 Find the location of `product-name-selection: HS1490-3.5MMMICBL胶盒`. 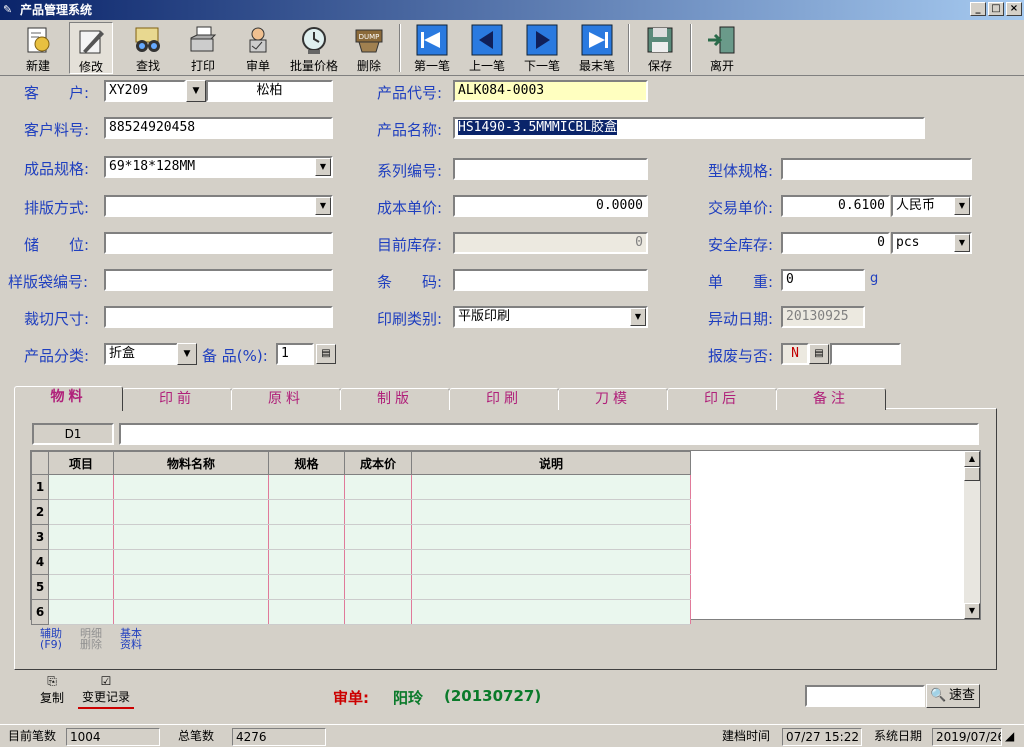

product-name-selection: HS1490-3.5MMMICBL胶盒 is located at coordinates (538, 127).